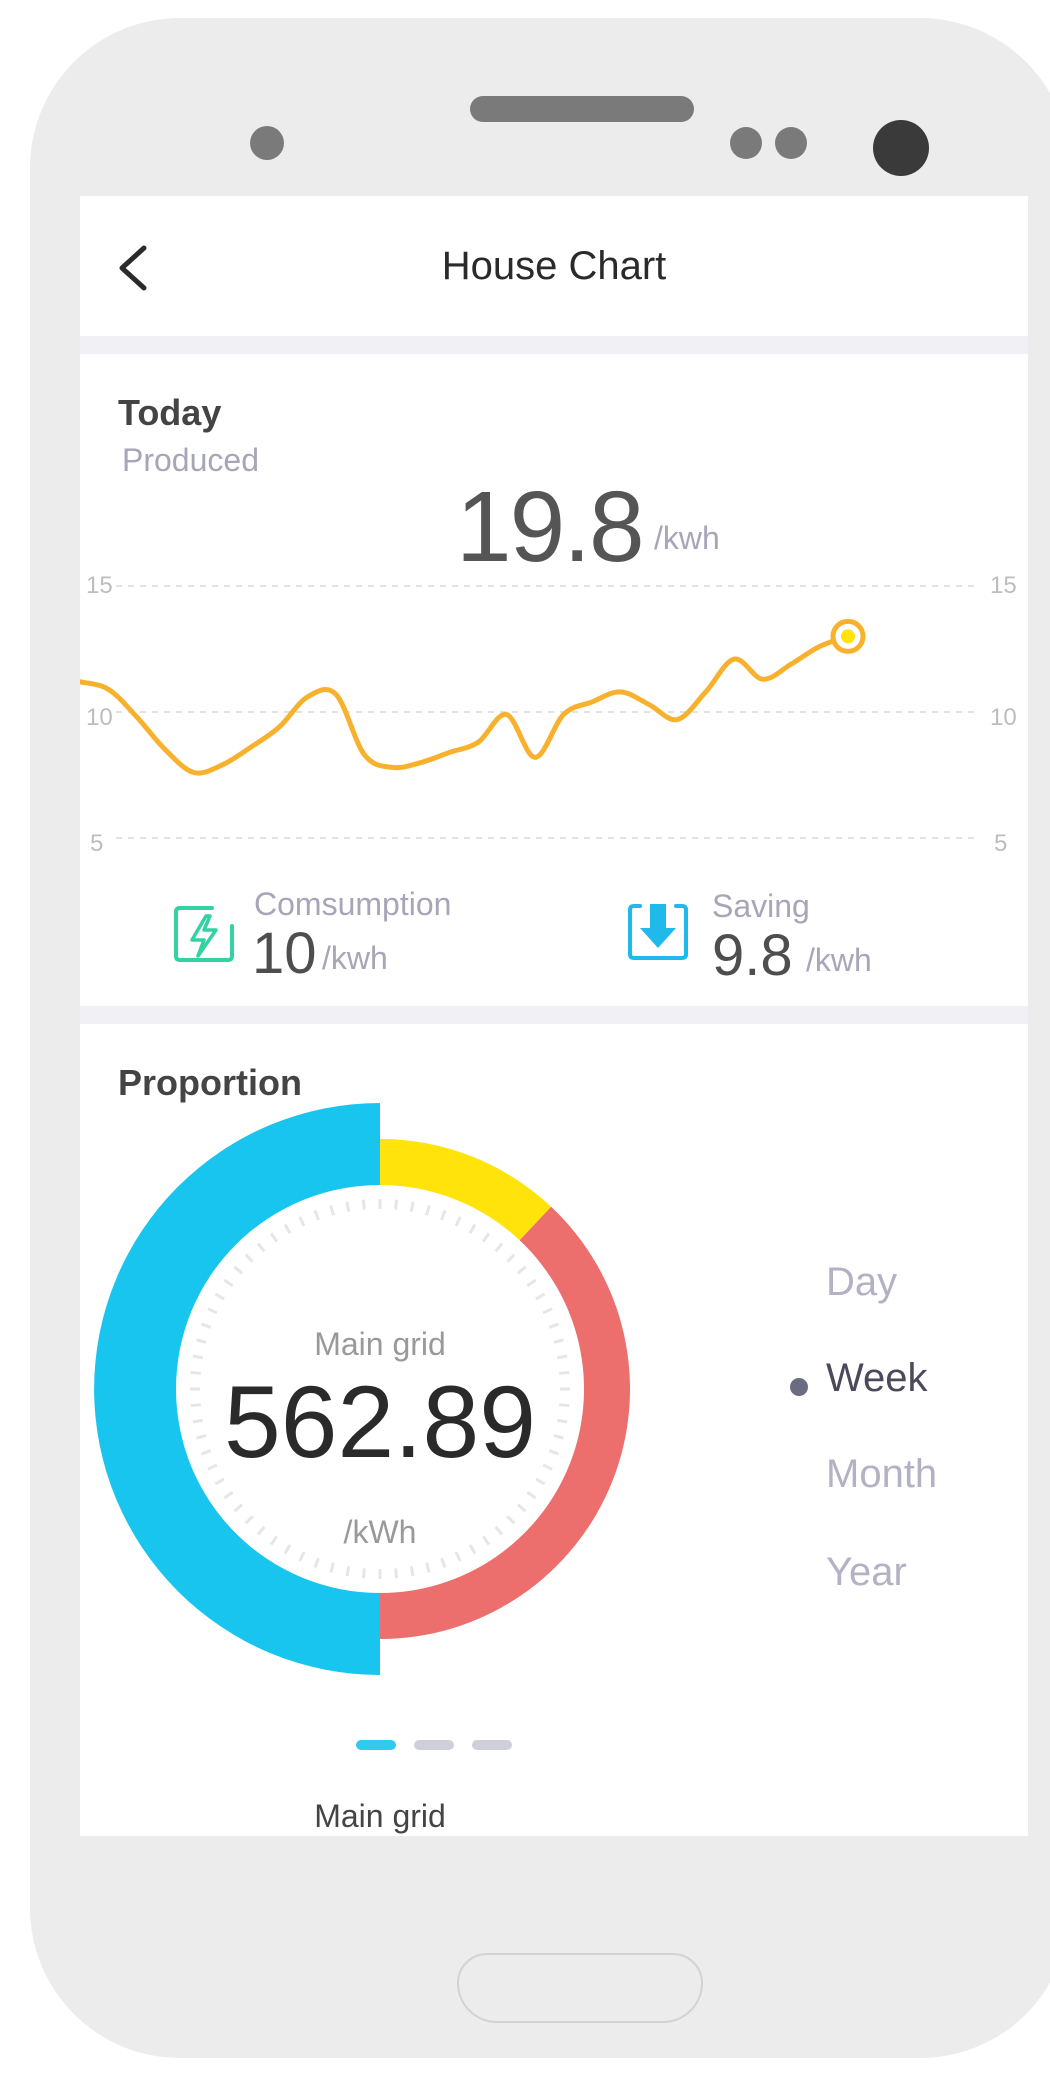 The width and height of the screenshot is (1050, 2086). I want to click on consumption-unit: /kwh, so click(355, 958).